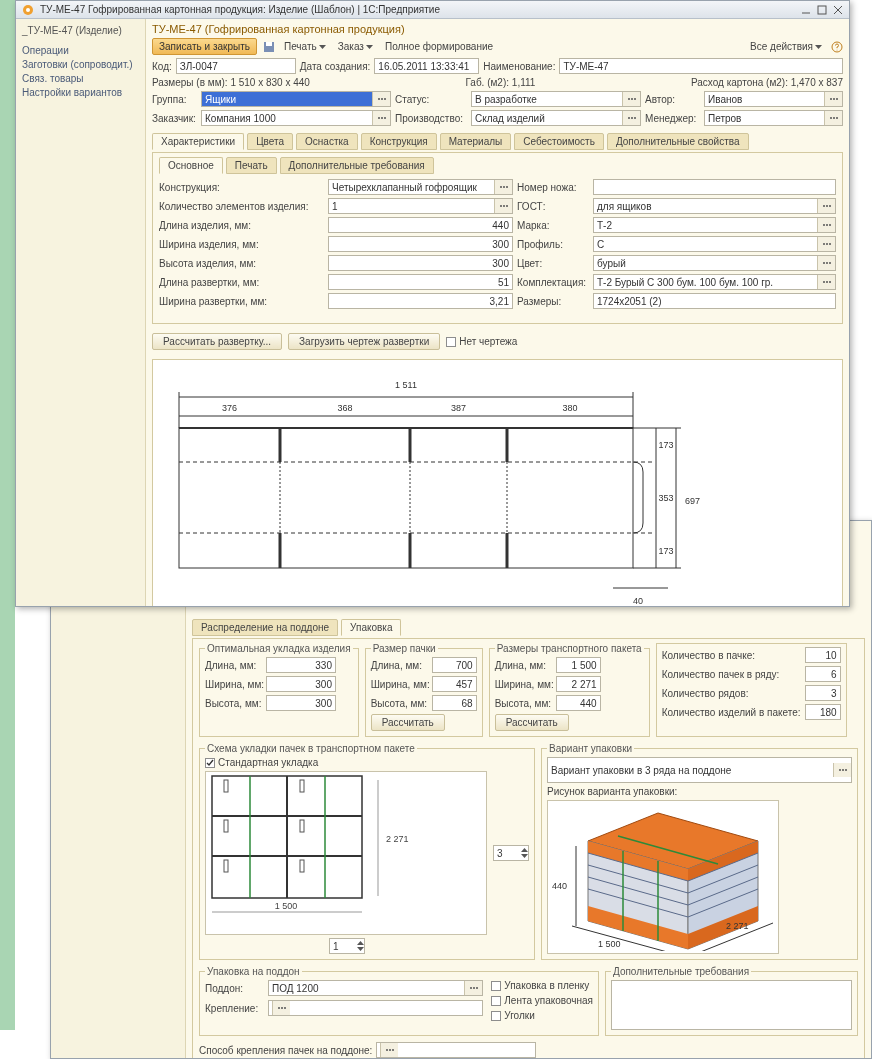 This screenshot has height=1059, width=872. Describe the element at coordinates (786, 46) in the screenshot. I see `all-actions-button: Все действия` at that location.